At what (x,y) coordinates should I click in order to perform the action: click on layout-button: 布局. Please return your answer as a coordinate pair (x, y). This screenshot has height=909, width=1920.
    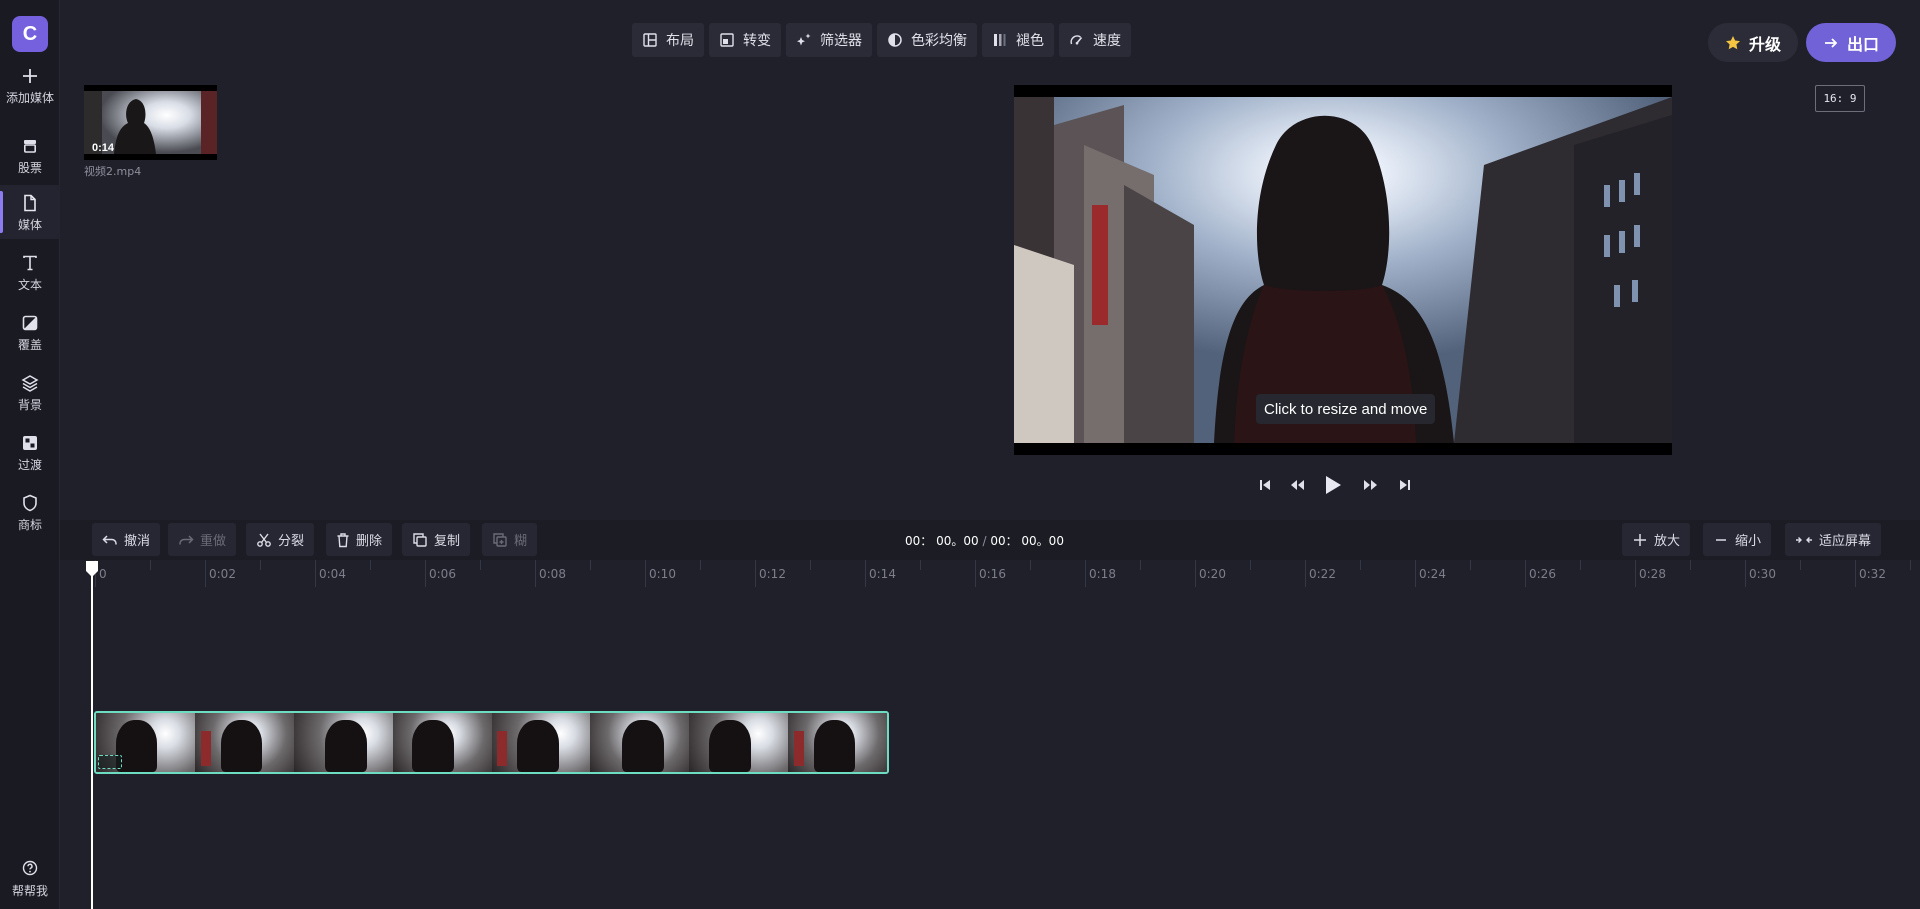
    Looking at the image, I should click on (668, 40).